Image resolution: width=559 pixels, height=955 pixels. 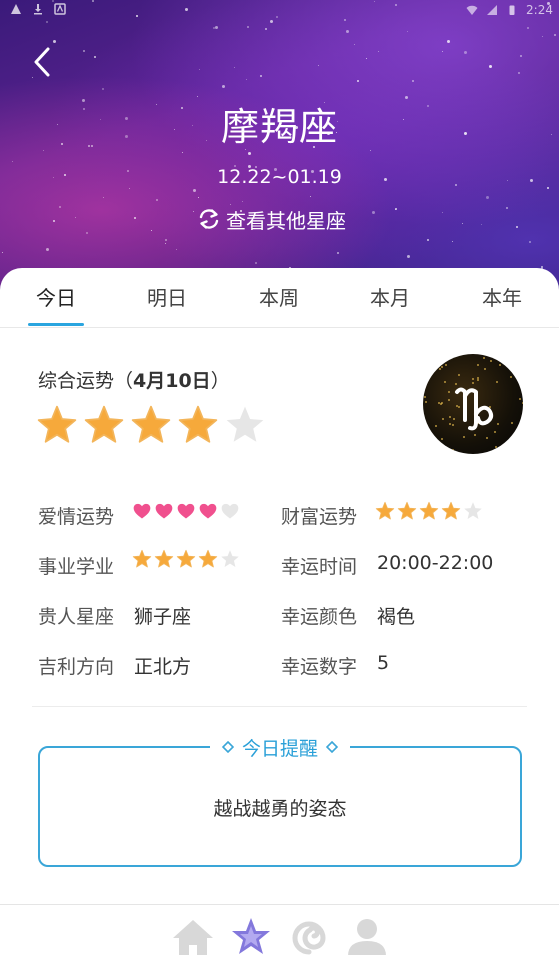 What do you see at coordinates (383, 663) in the screenshot?
I see `lucky-number-value: 5` at bounding box center [383, 663].